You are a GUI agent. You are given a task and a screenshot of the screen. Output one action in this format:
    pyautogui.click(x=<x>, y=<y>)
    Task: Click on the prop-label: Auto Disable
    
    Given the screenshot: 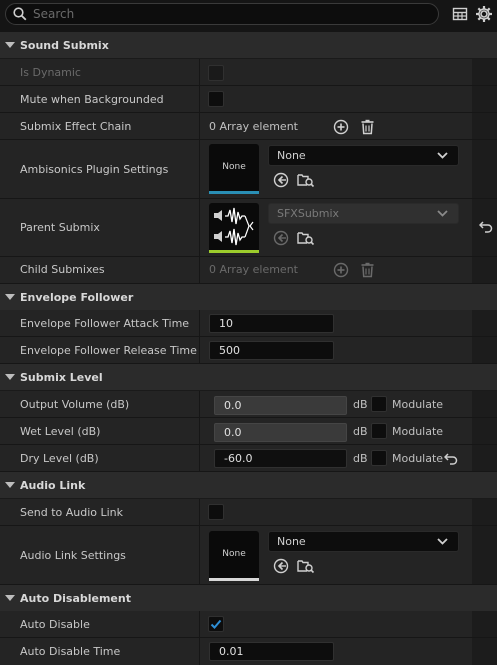 What is the action you would take?
    pyautogui.click(x=55, y=624)
    